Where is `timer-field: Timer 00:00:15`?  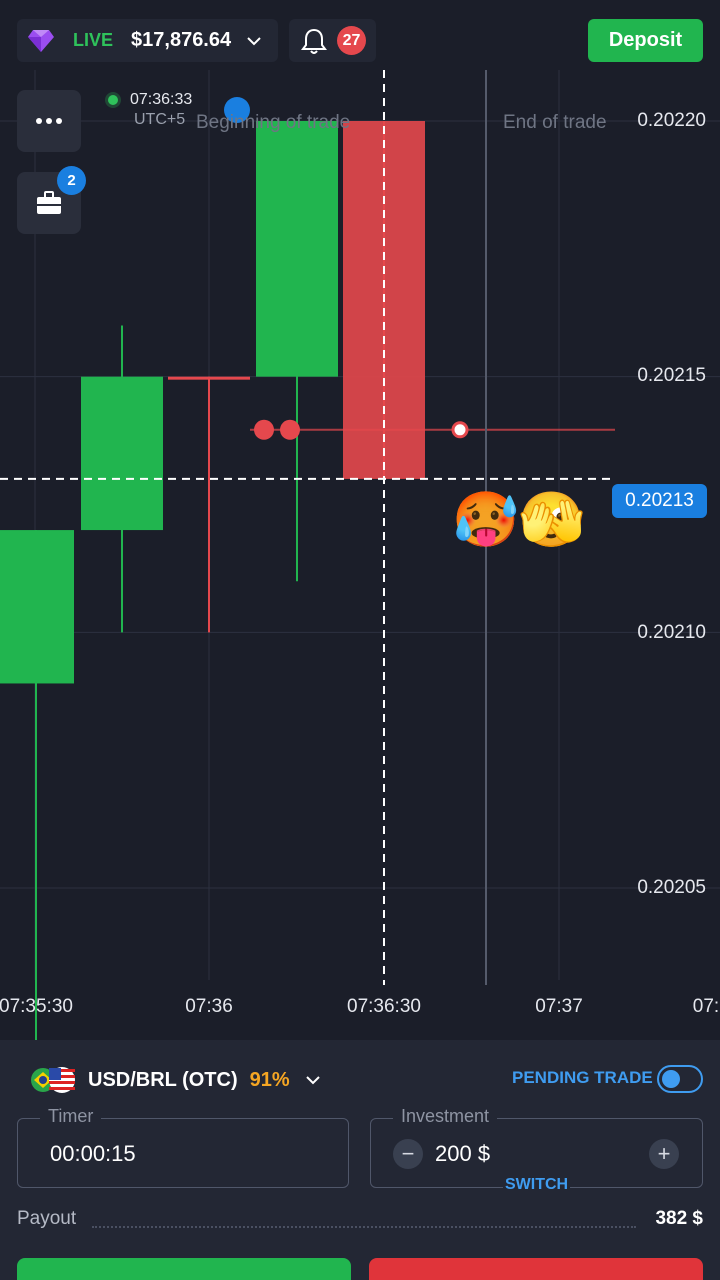 timer-field: Timer 00:00:15 is located at coordinates (183, 1147).